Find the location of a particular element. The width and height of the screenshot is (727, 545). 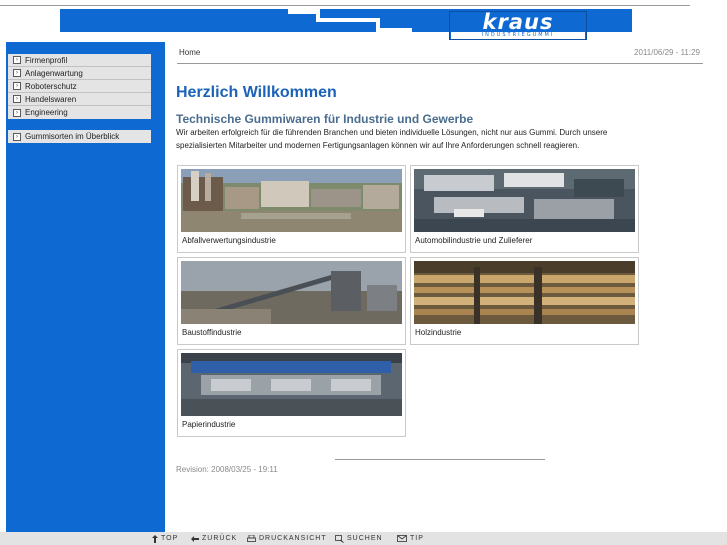

logo-text: kraus is located at coordinates (518, 22).